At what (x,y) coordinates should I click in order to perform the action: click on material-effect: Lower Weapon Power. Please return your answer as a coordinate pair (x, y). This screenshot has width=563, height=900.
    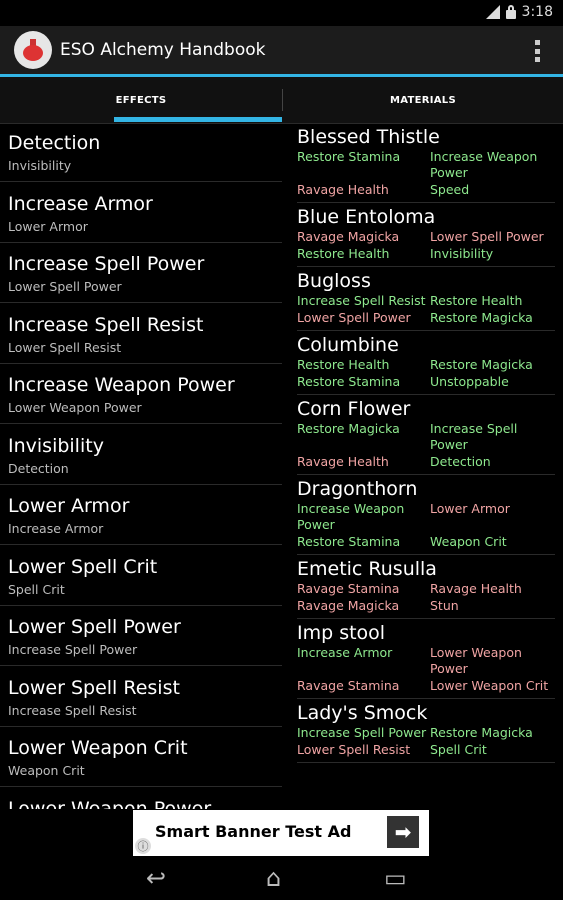
    Looking at the image, I should click on (476, 660).